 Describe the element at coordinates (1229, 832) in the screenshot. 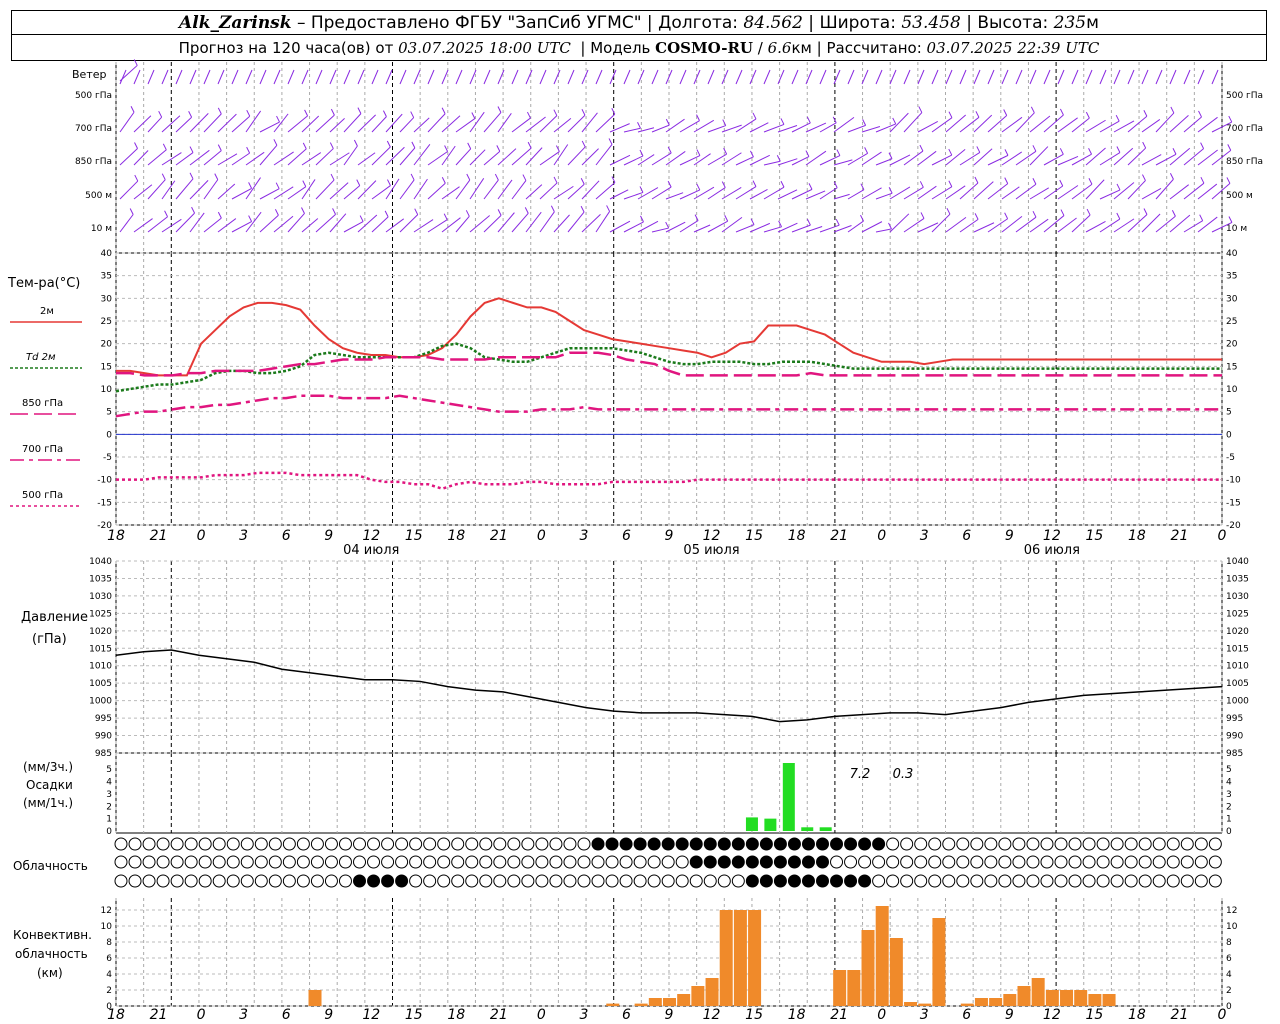

I see `precip-tick-label-right: 0` at that location.